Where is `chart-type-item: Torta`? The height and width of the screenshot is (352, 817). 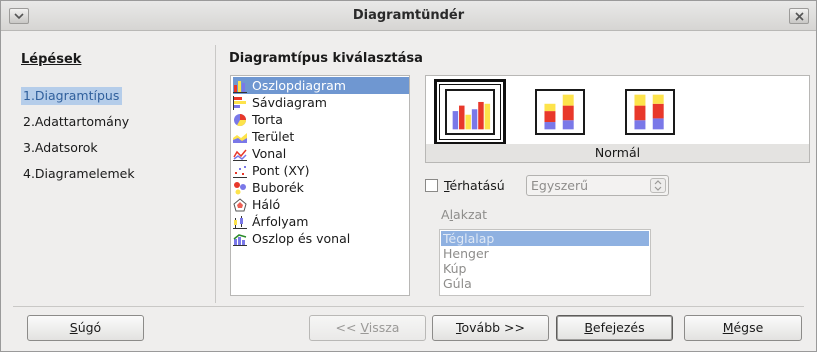 chart-type-item: Torta is located at coordinates (260, 119).